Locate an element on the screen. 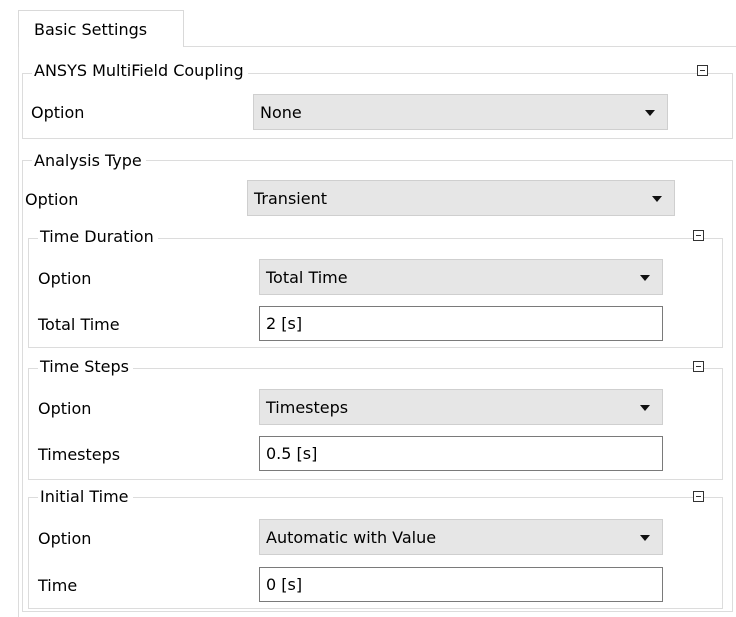 The width and height of the screenshot is (736, 617). analysis-option-dropdown: Transient is located at coordinates (461, 198).